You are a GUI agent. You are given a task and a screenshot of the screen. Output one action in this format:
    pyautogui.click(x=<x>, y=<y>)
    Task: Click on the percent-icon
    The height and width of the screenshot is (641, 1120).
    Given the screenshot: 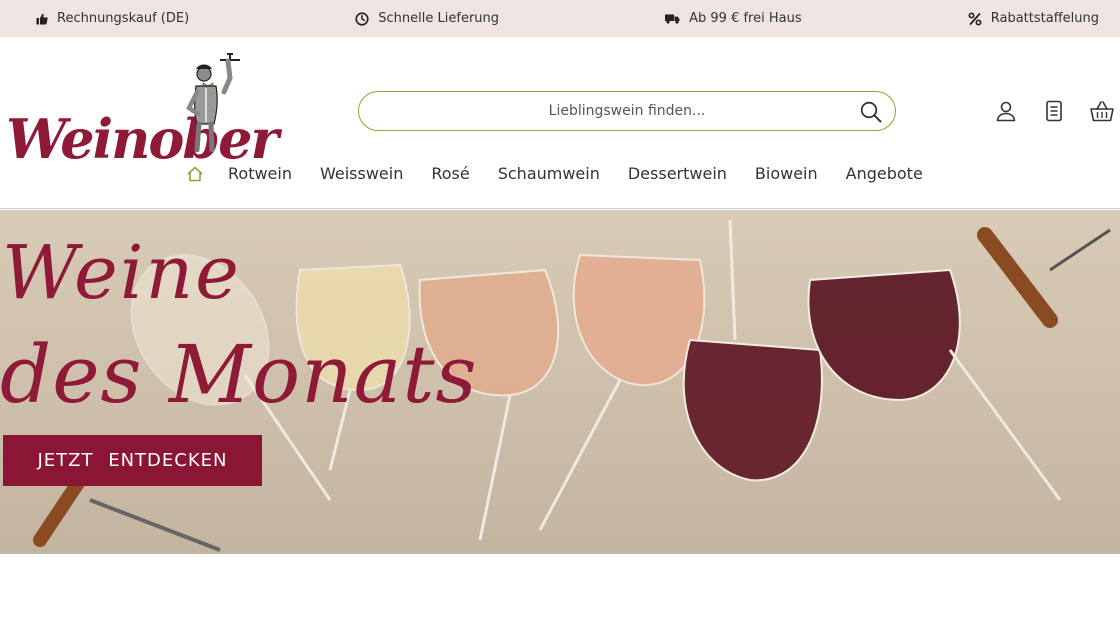 What is the action you would take?
    pyautogui.click(x=975, y=18)
    